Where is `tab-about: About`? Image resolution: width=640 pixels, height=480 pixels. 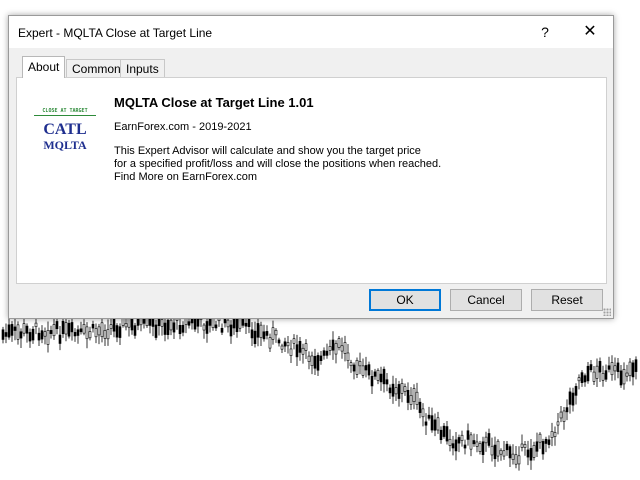
tab-about: About is located at coordinates (44, 67).